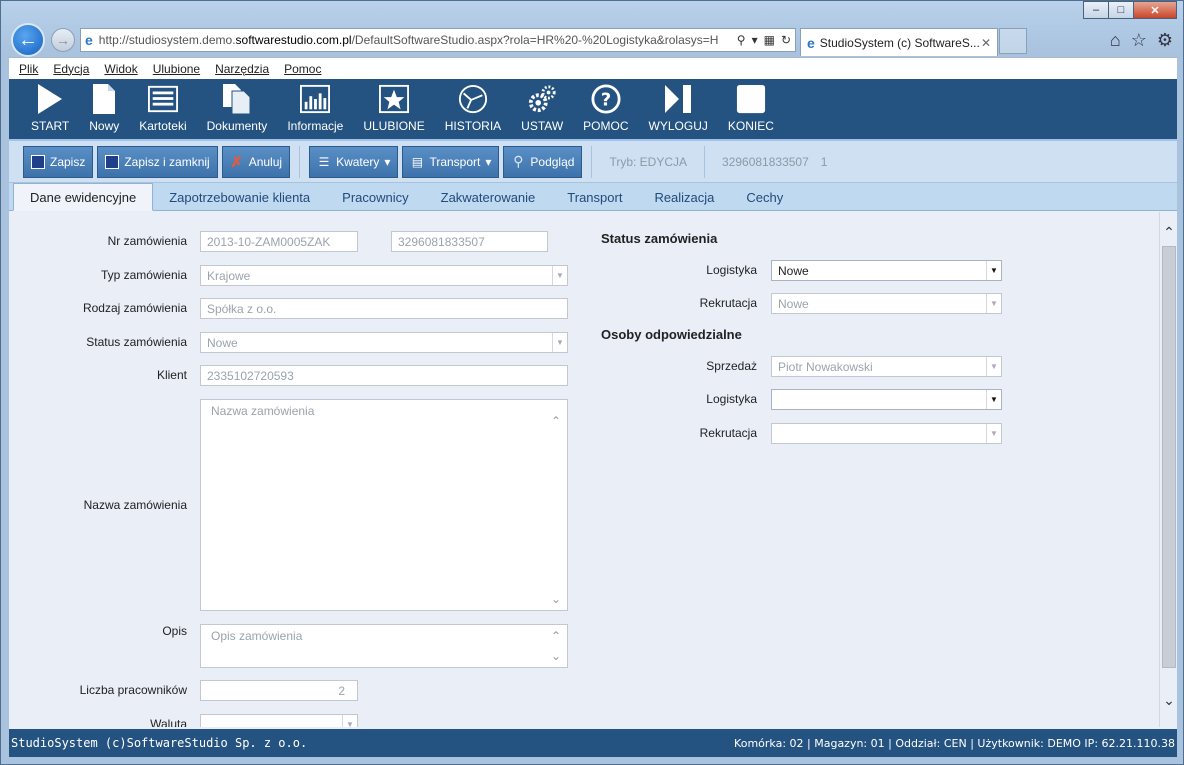 The width and height of the screenshot is (1184, 765). I want to click on toolbar-start: START, so click(50, 109).